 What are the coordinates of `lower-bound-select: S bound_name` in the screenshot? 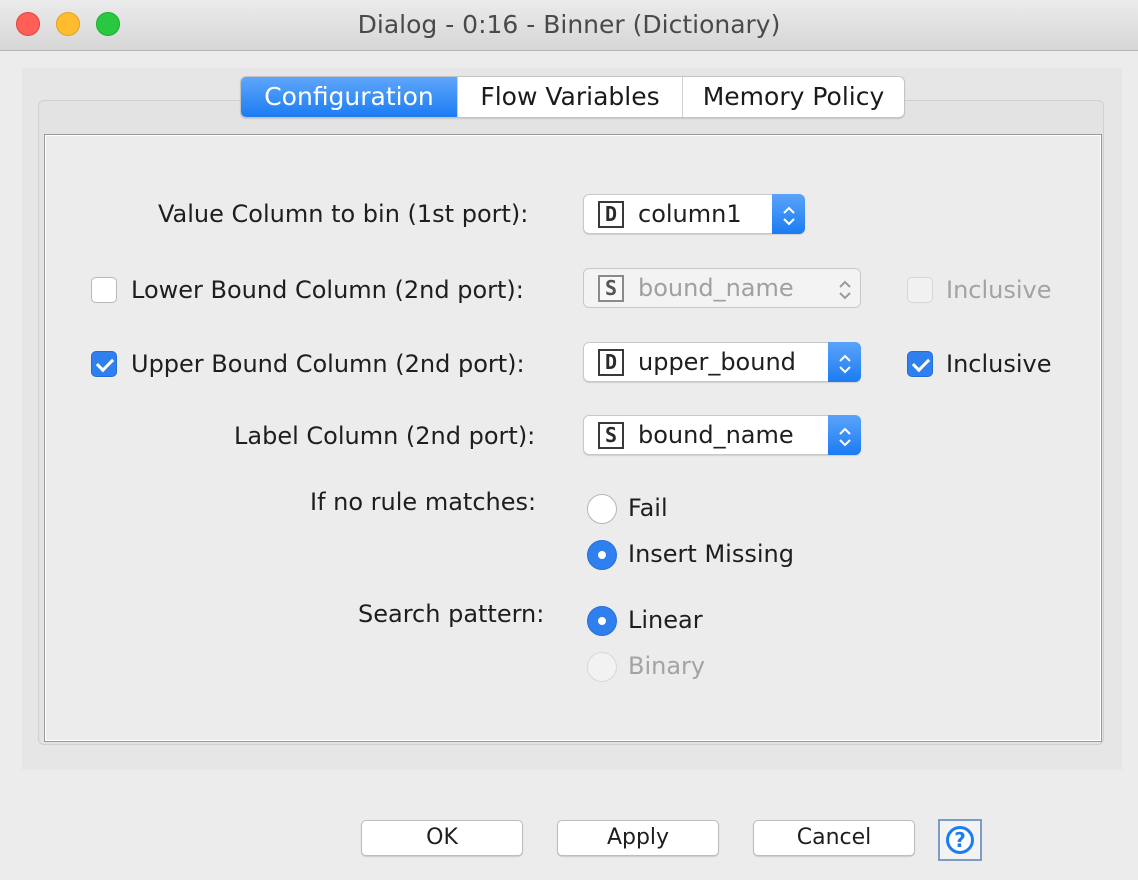 It's located at (722, 288).